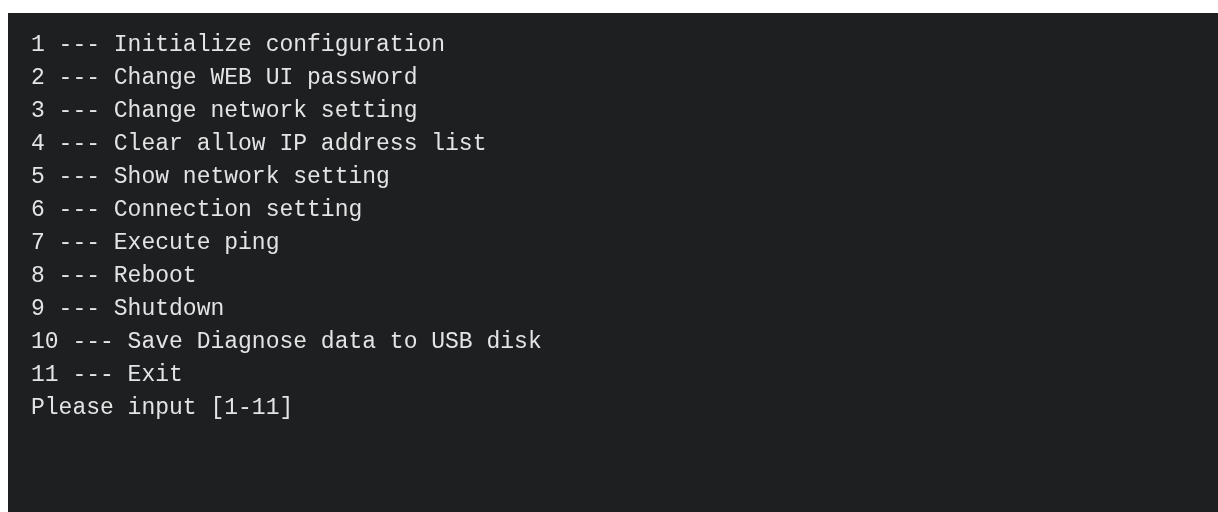  What do you see at coordinates (128, 309) in the screenshot?
I see `menu-option: 9 --- Shutdown` at bounding box center [128, 309].